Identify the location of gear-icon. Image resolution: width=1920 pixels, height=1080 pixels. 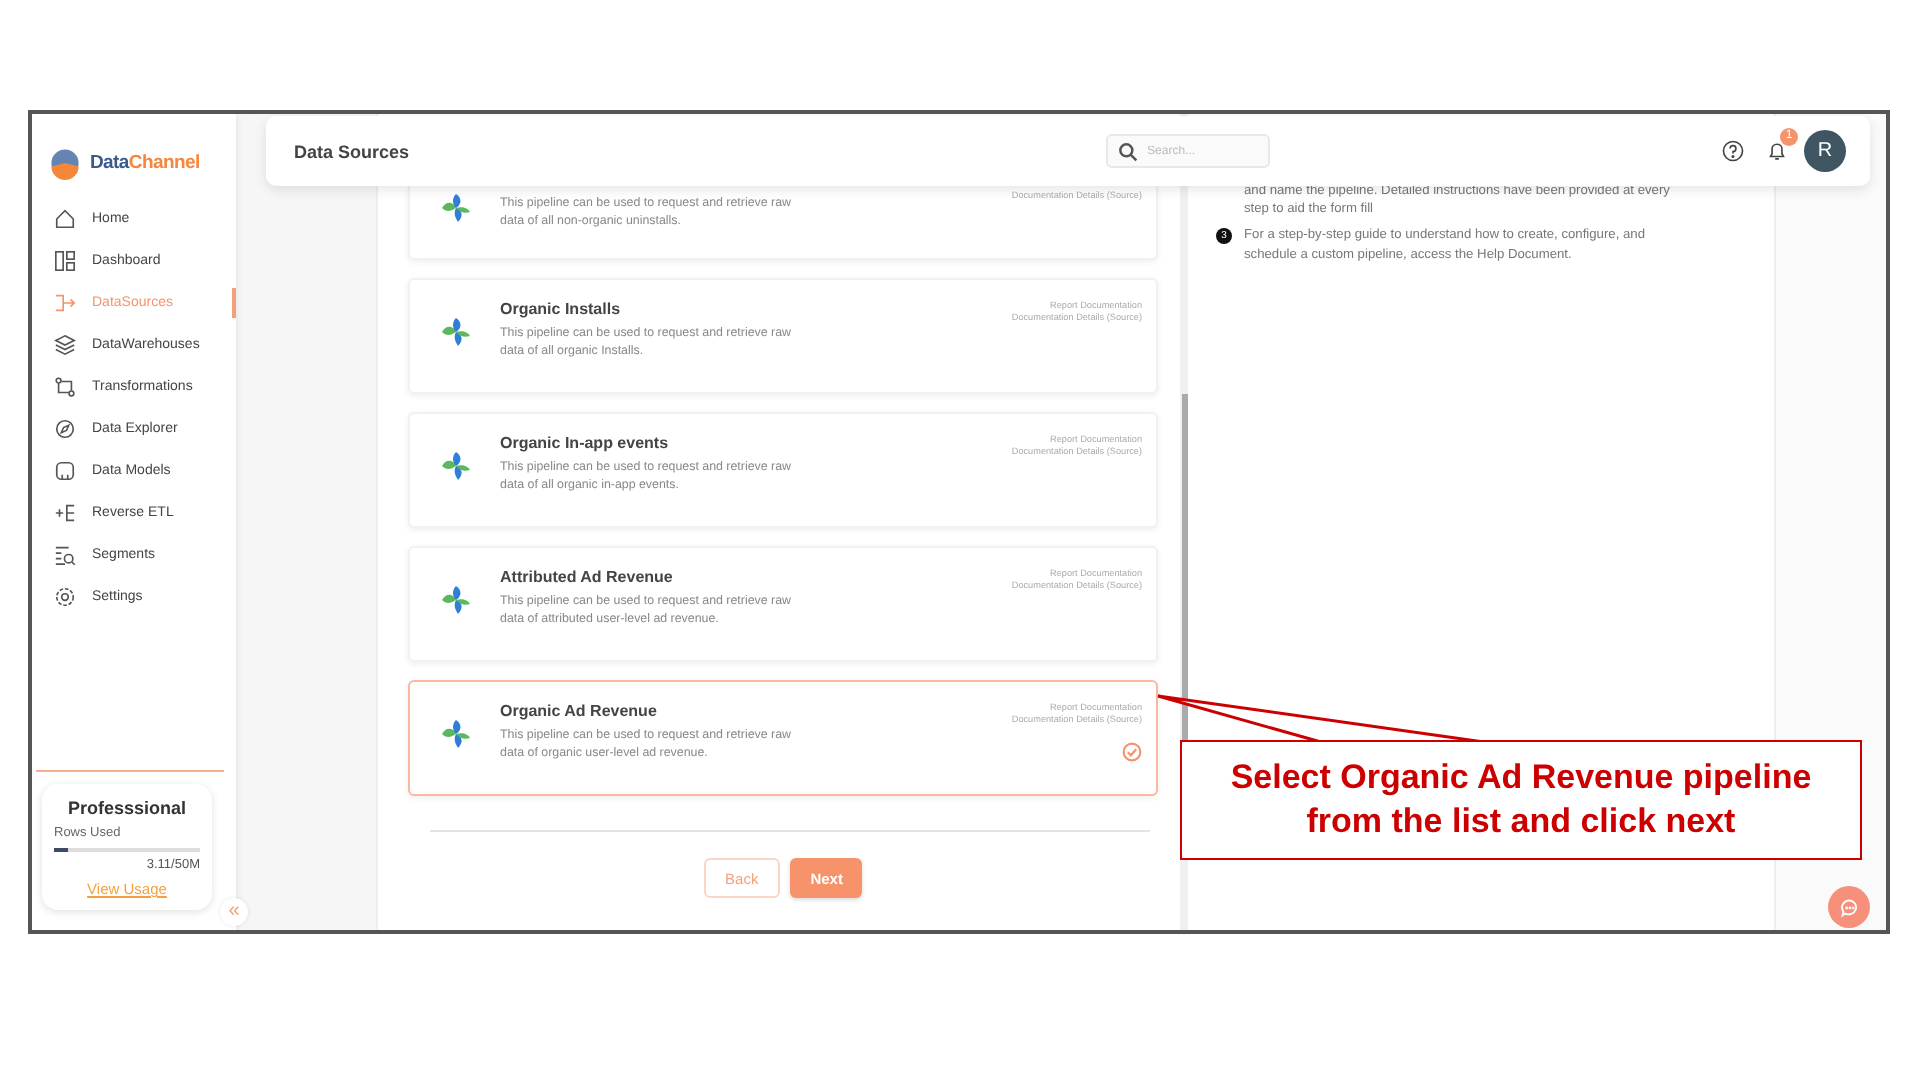
(65, 597).